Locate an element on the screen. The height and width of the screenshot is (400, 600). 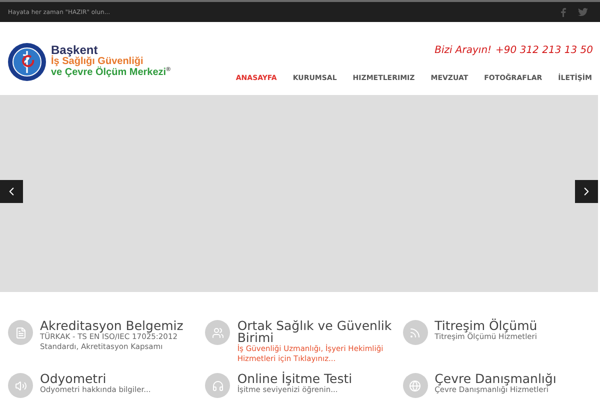
logo-emblem-icon is located at coordinates (27, 62).